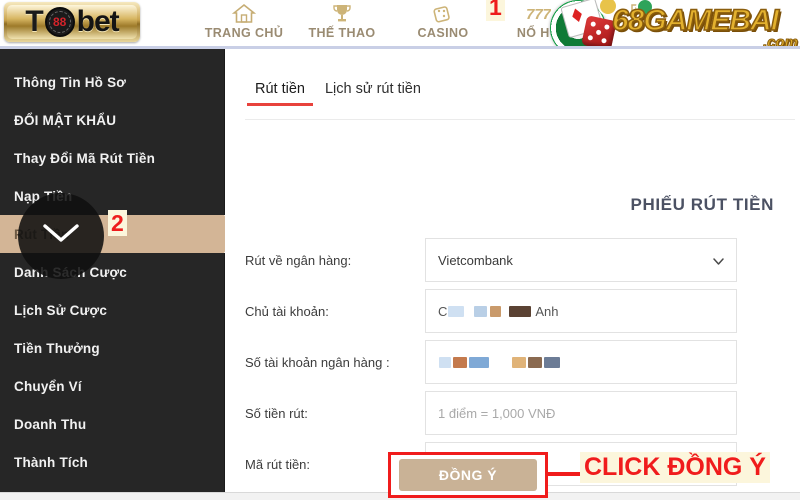 Image resolution: width=800 pixels, height=500 pixels. Describe the element at coordinates (443, 311) in the screenshot. I see `account-holder-value: C` at that location.